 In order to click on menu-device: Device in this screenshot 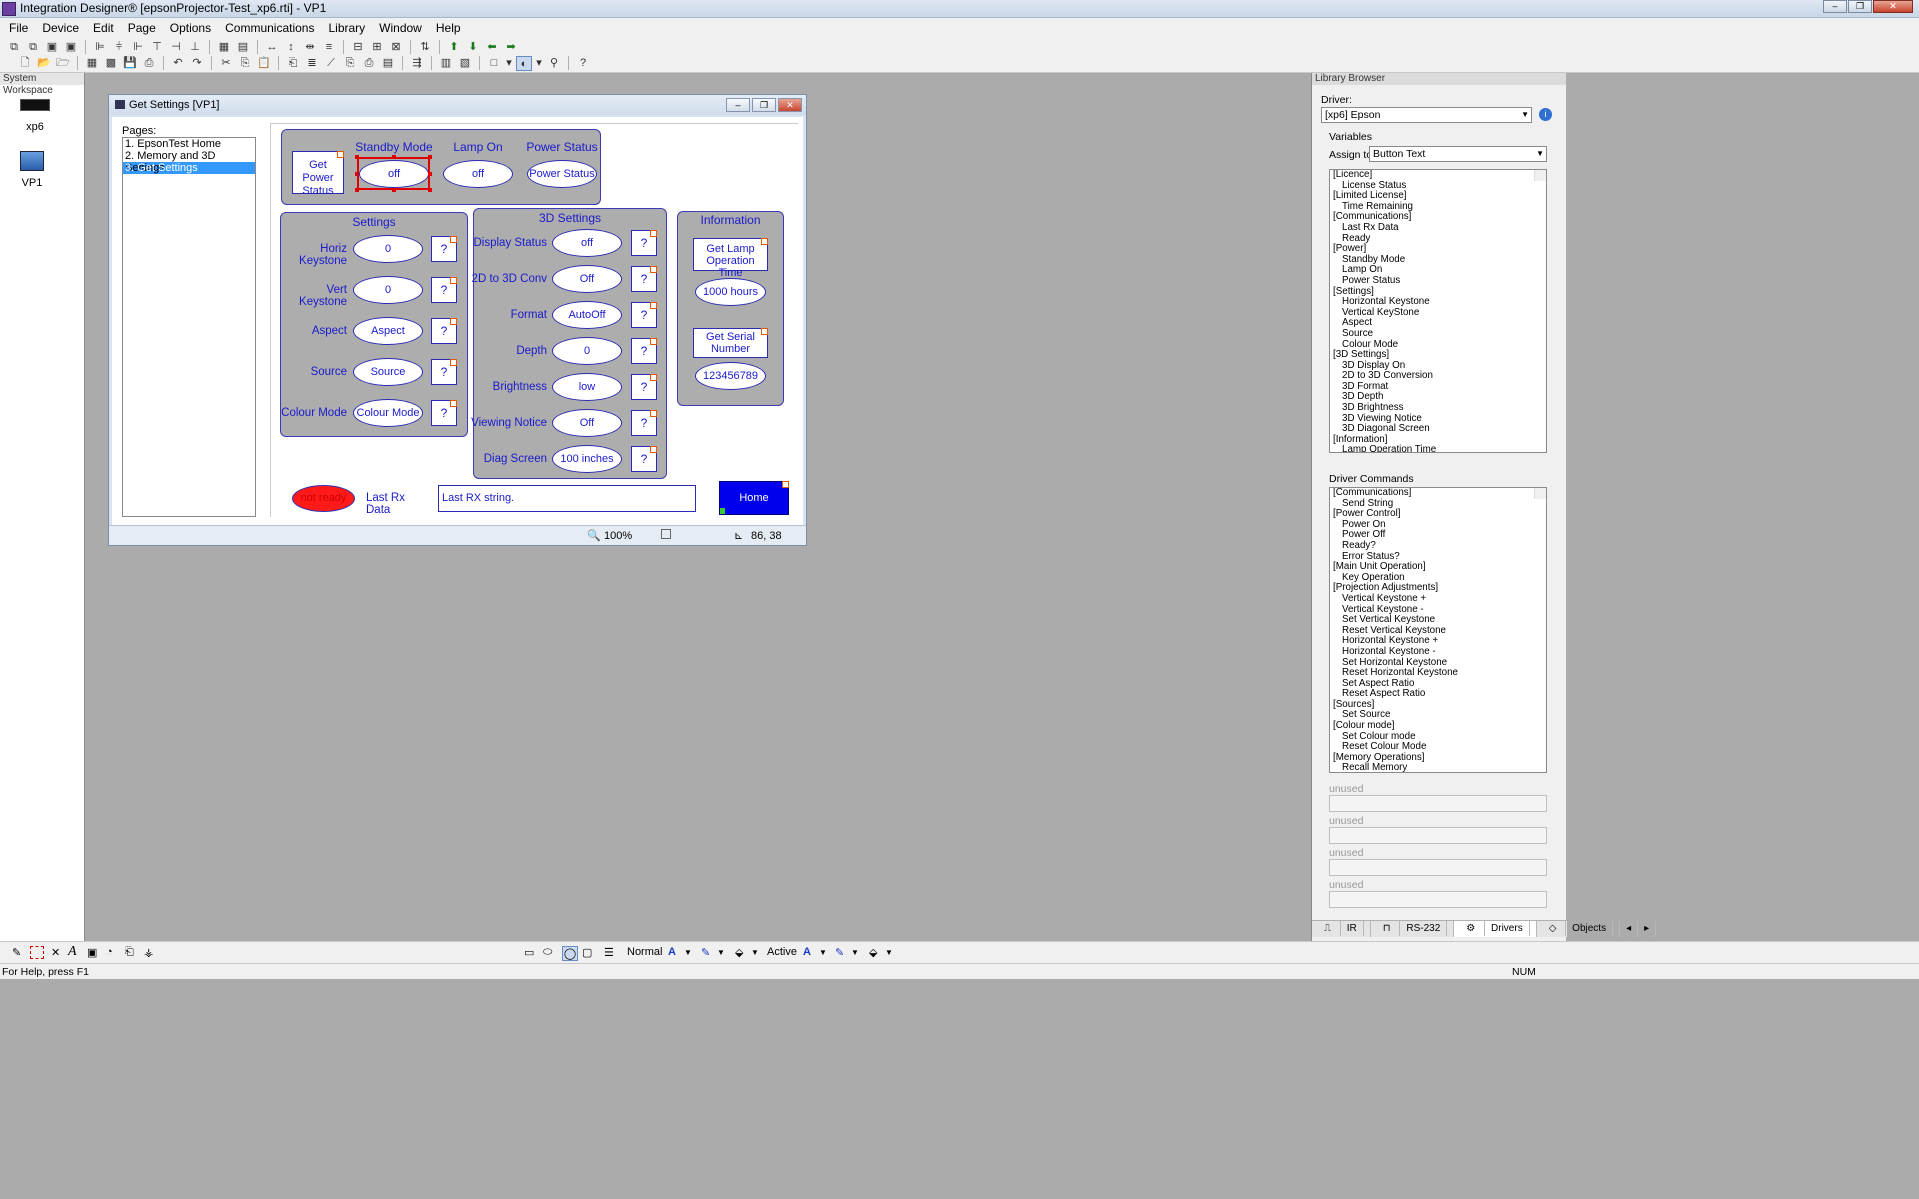, I will do `click(60, 28)`.